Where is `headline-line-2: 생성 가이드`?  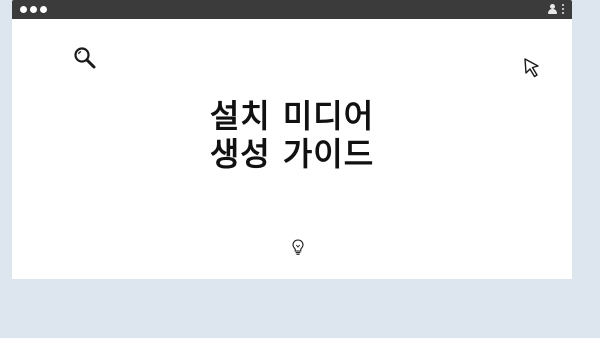
headline-line-2: 생성 가이드 is located at coordinates (292, 154).